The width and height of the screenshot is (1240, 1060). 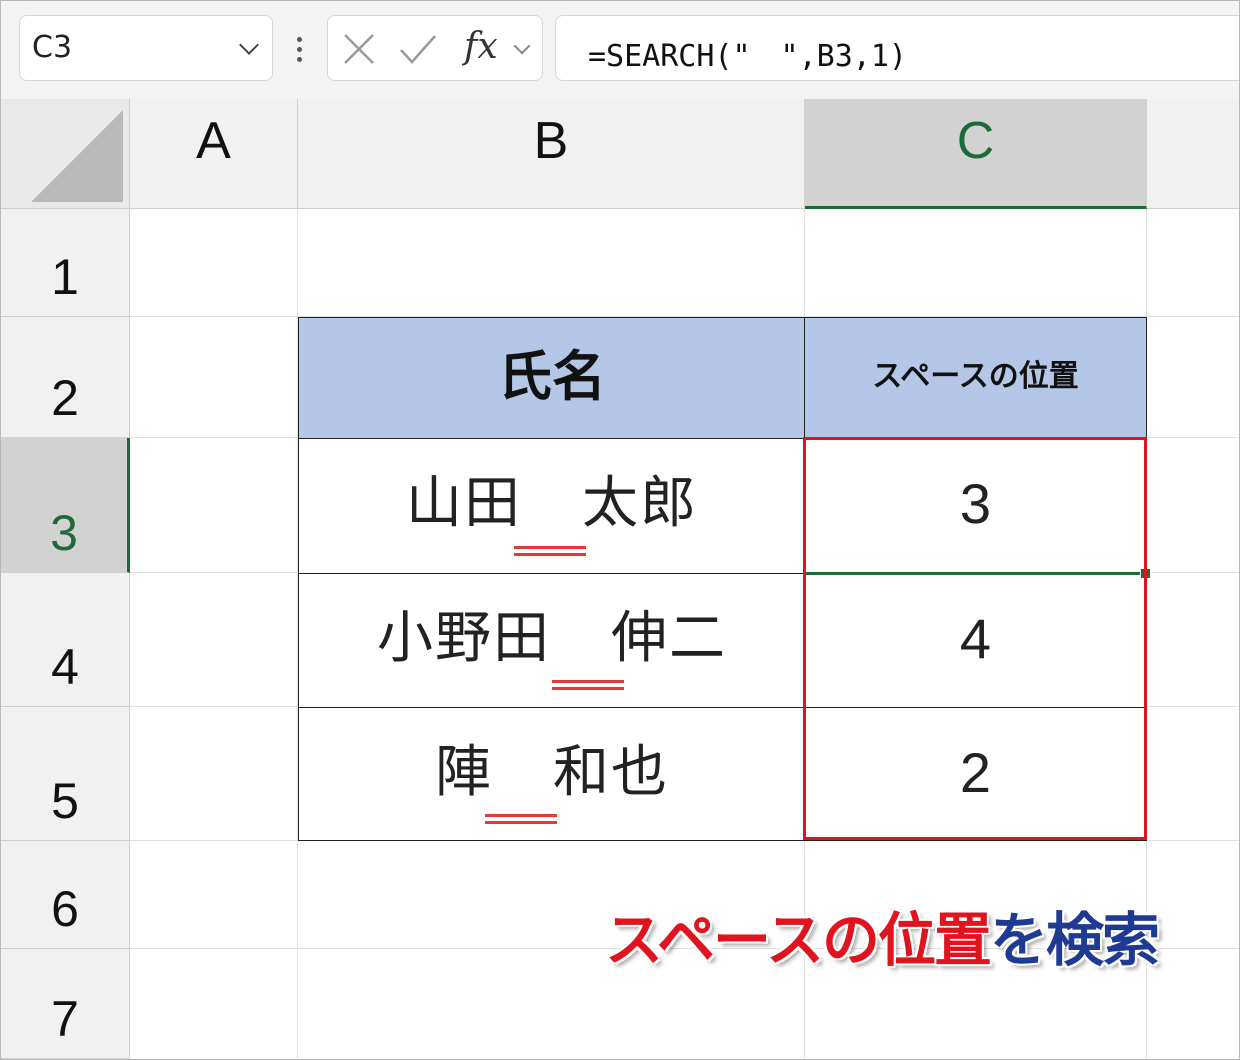 I want to click on row-header-6: 6, so click(x=65, y=895).